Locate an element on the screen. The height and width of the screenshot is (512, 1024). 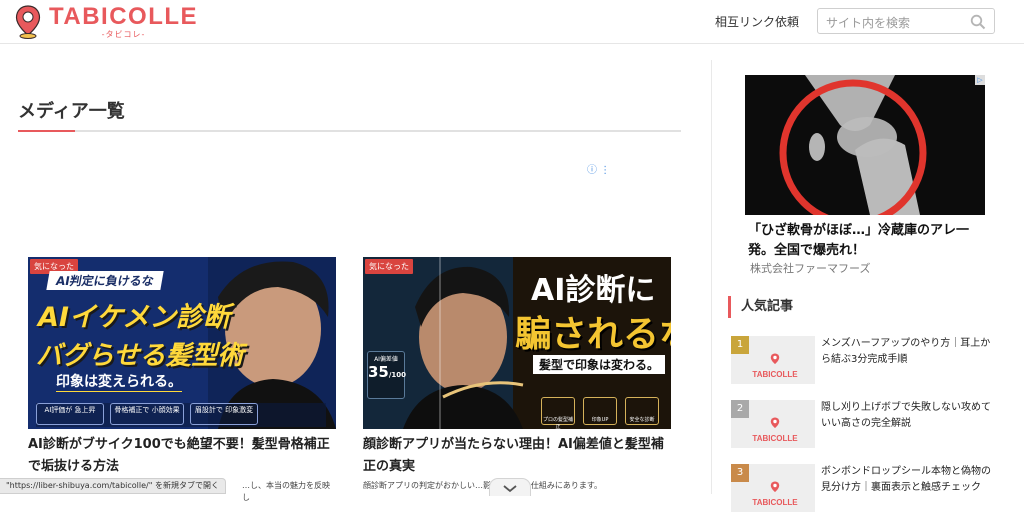
chevron-down-icon is located at coordinates (510, 489).